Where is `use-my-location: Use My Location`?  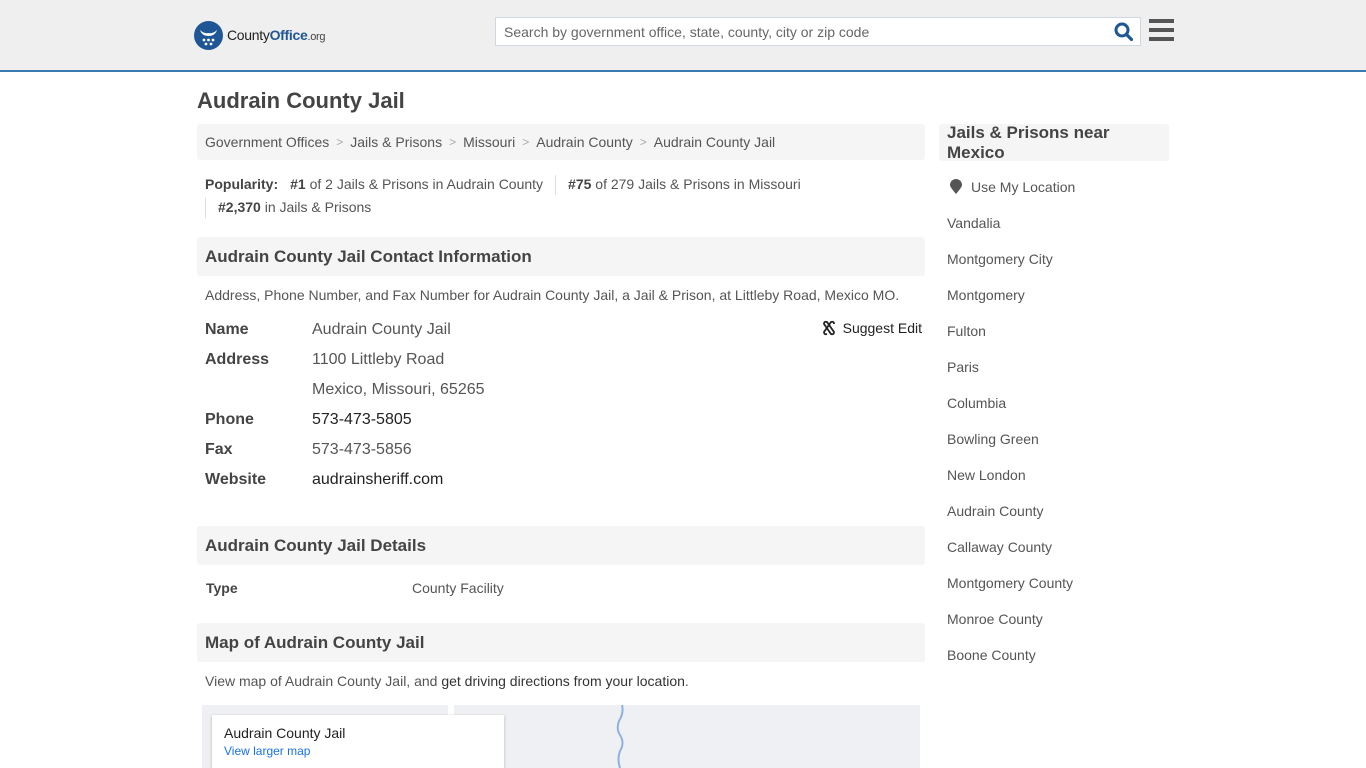
use-my-location: Use My Location is located at coordinates (1057, 196).